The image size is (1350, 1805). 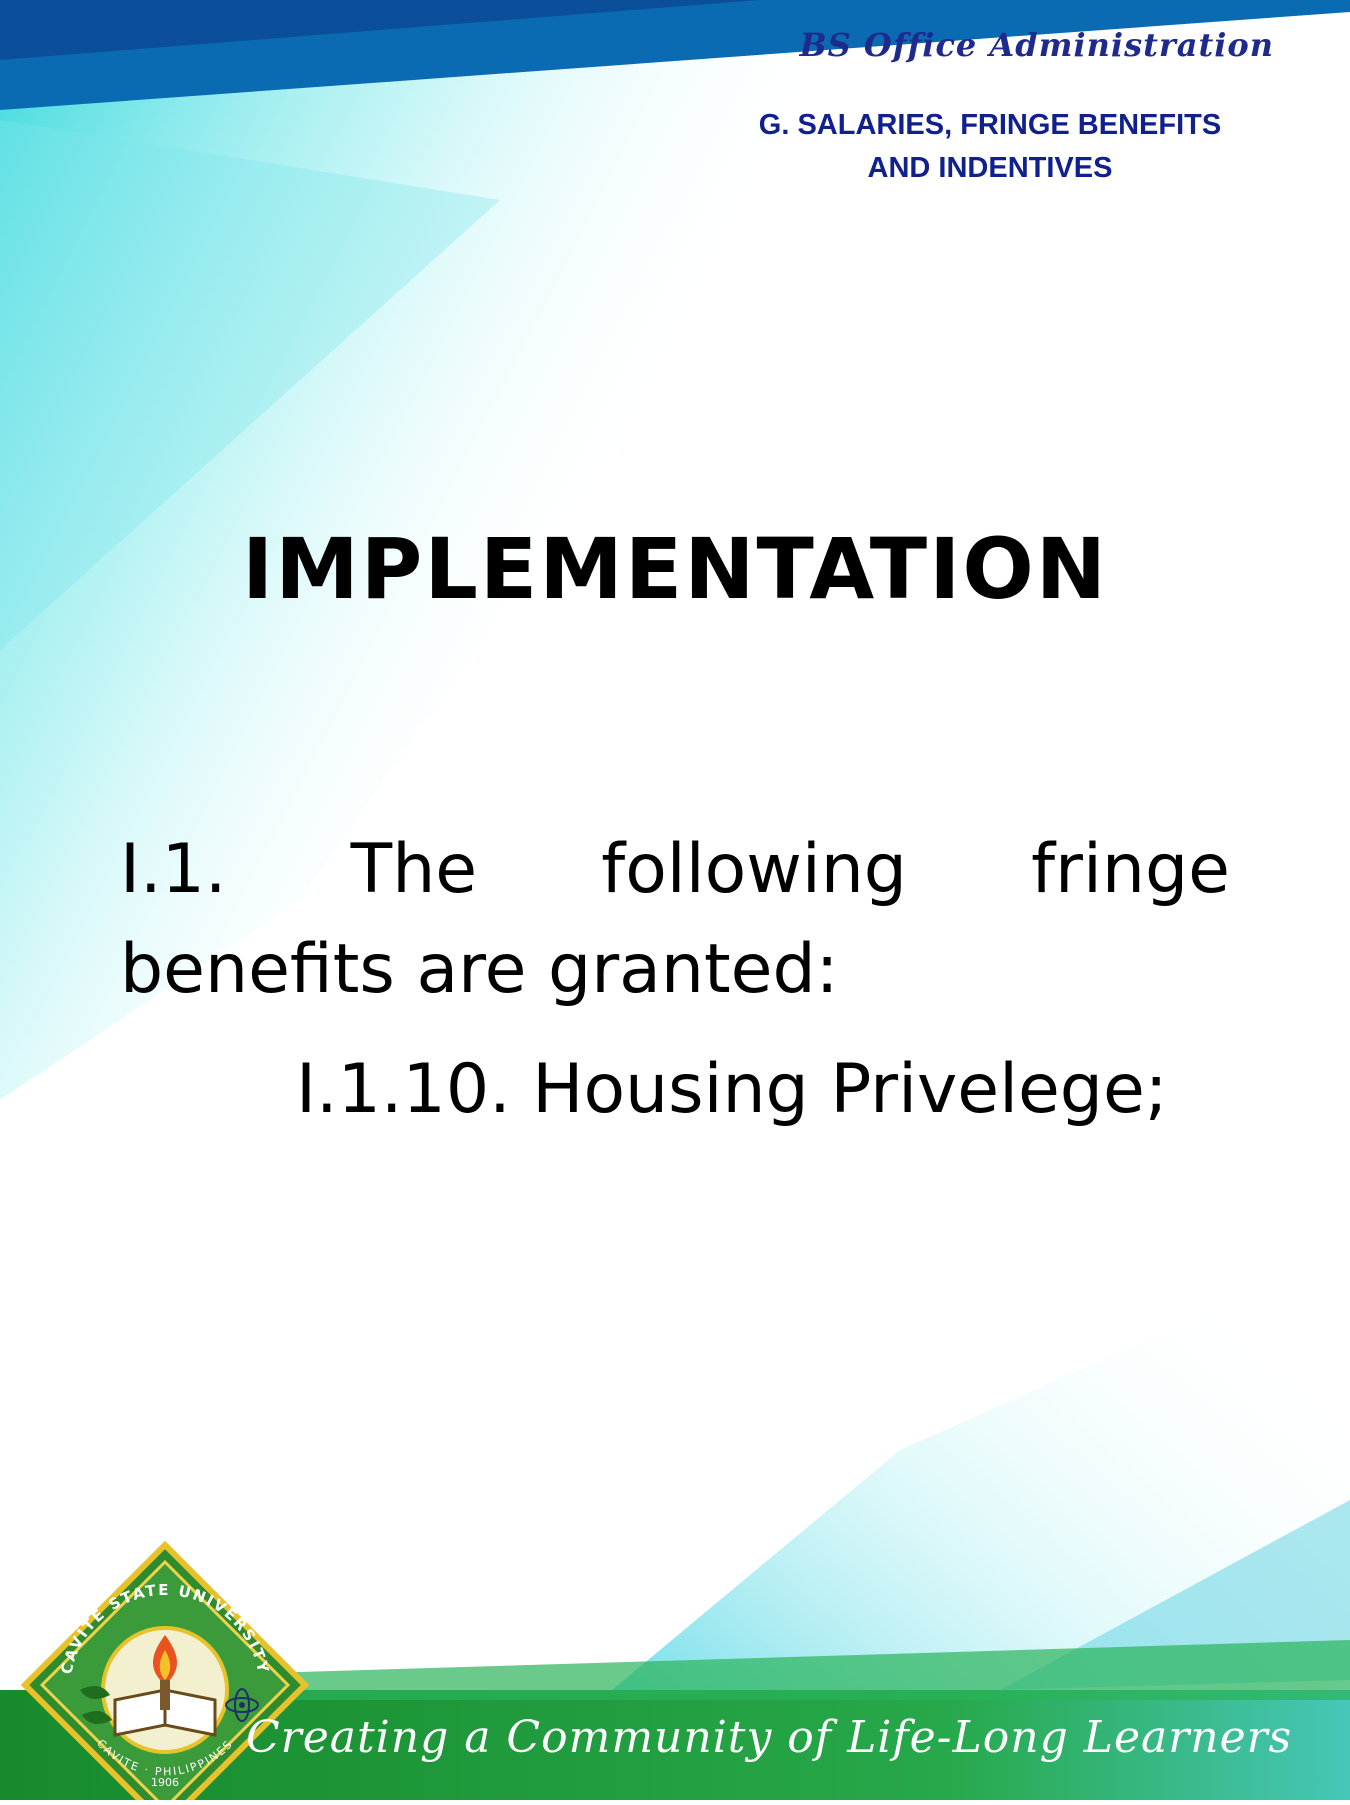 I want to click on clause-word: fringe, so click(x=1130, y=869).